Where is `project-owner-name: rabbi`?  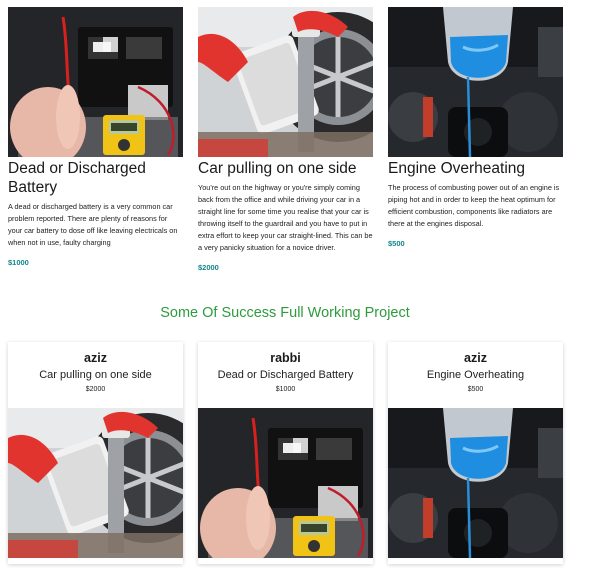 project-owner-name: rabbi is located at coordinates (285, 358).